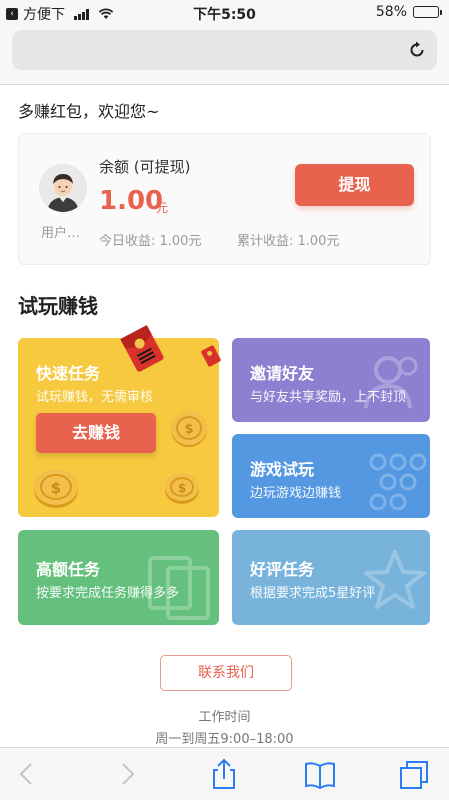 This screenshot has width=449, height=800. Describe the element at coordinates (95, 397) in the screenshot. I see `tile-quick-desc: 试玩赚钱，无需审核` at that location.